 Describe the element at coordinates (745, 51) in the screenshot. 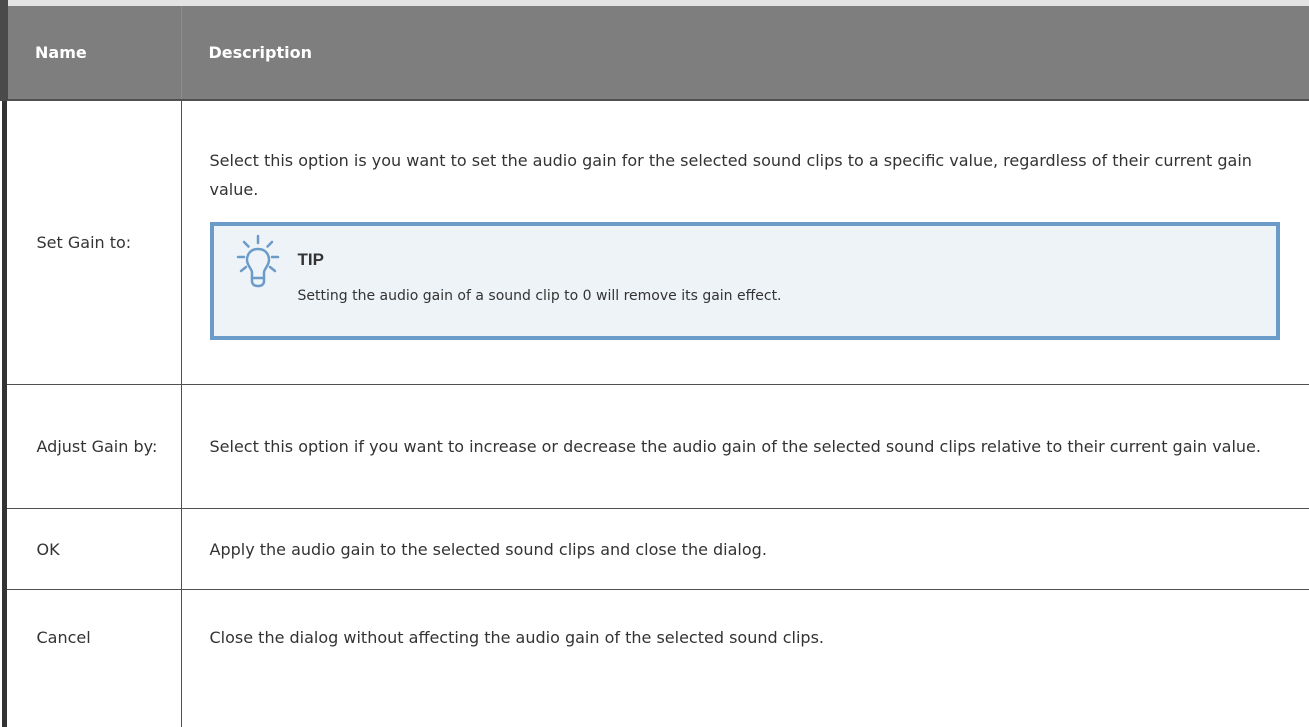

I see `header-description: Description` at that location.